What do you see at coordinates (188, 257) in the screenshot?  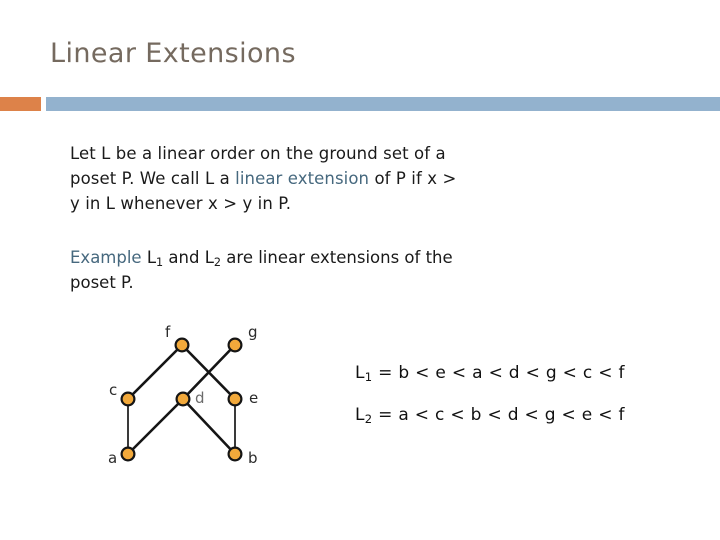 I see `example-text-part-2: and L` at bounding box center [188, 257].